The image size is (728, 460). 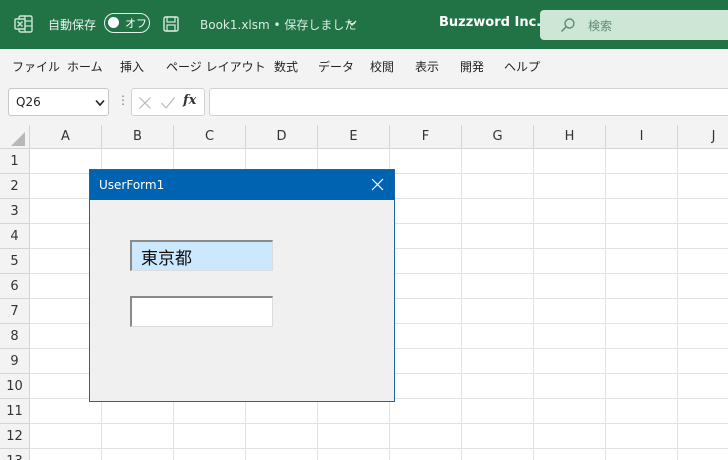 What do you see at coordinates (23, 24) in the screenshot?
I see `excel-icon` at bounding box center [23, 24].